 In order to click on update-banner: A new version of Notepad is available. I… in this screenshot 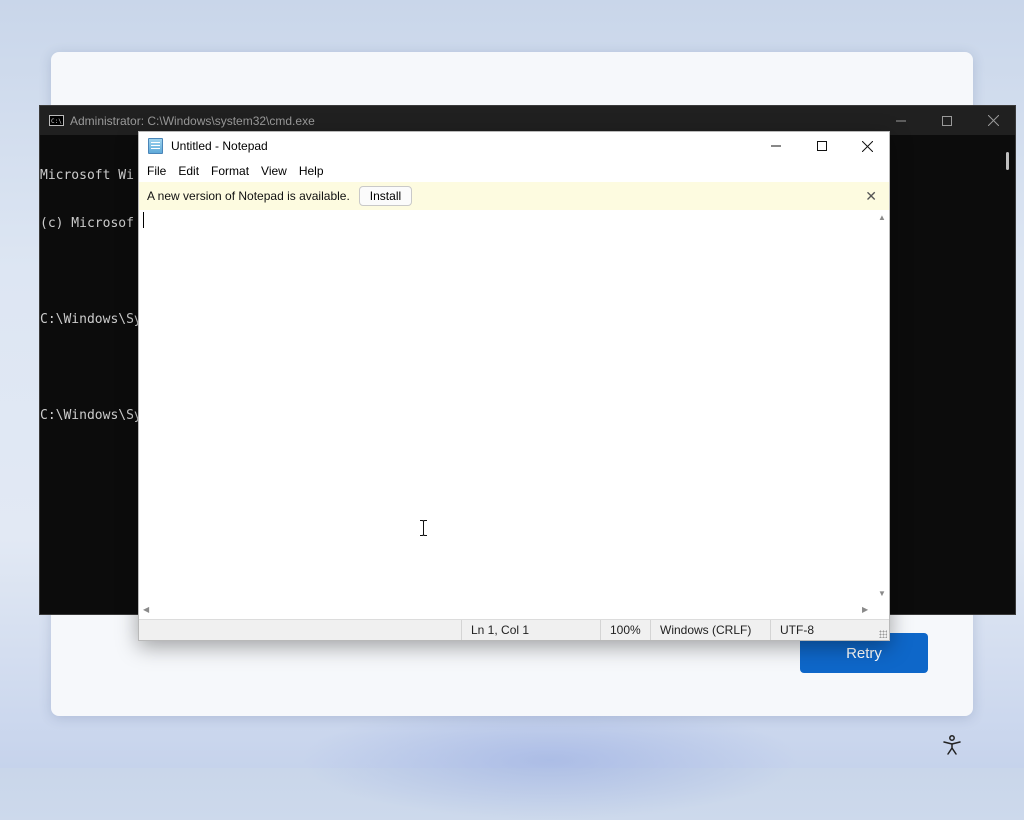, I will do `click(514, 196)`.